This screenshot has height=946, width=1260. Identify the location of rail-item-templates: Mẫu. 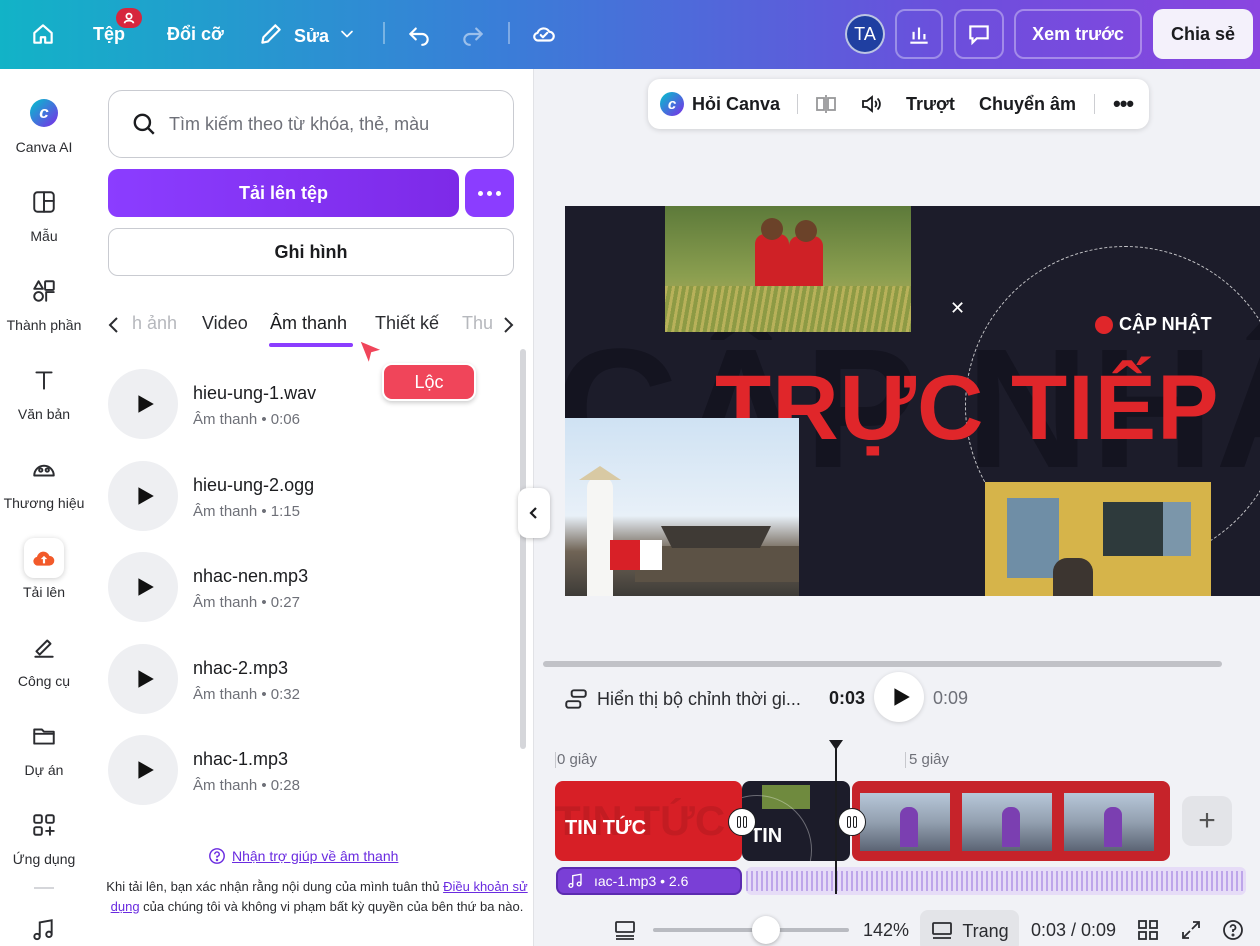
(44, 213).